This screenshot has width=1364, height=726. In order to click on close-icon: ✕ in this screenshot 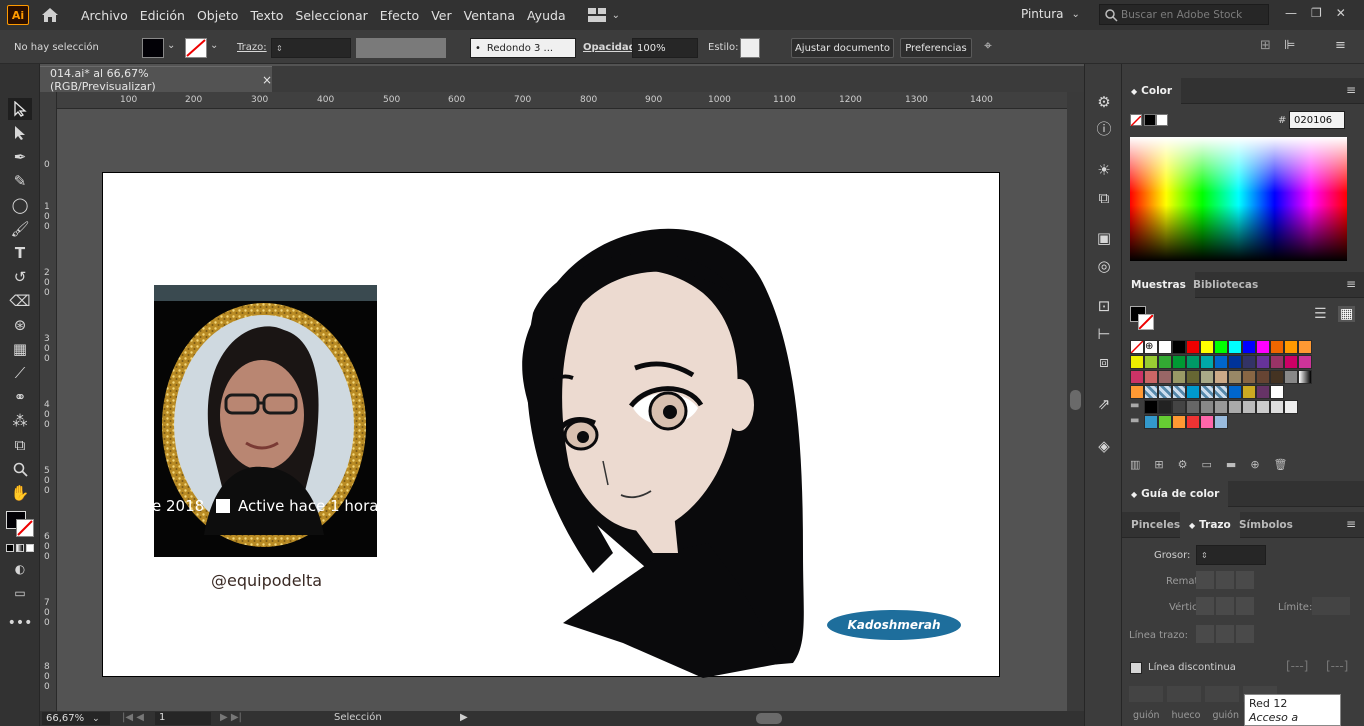, I will do `click(1341, 13)`.